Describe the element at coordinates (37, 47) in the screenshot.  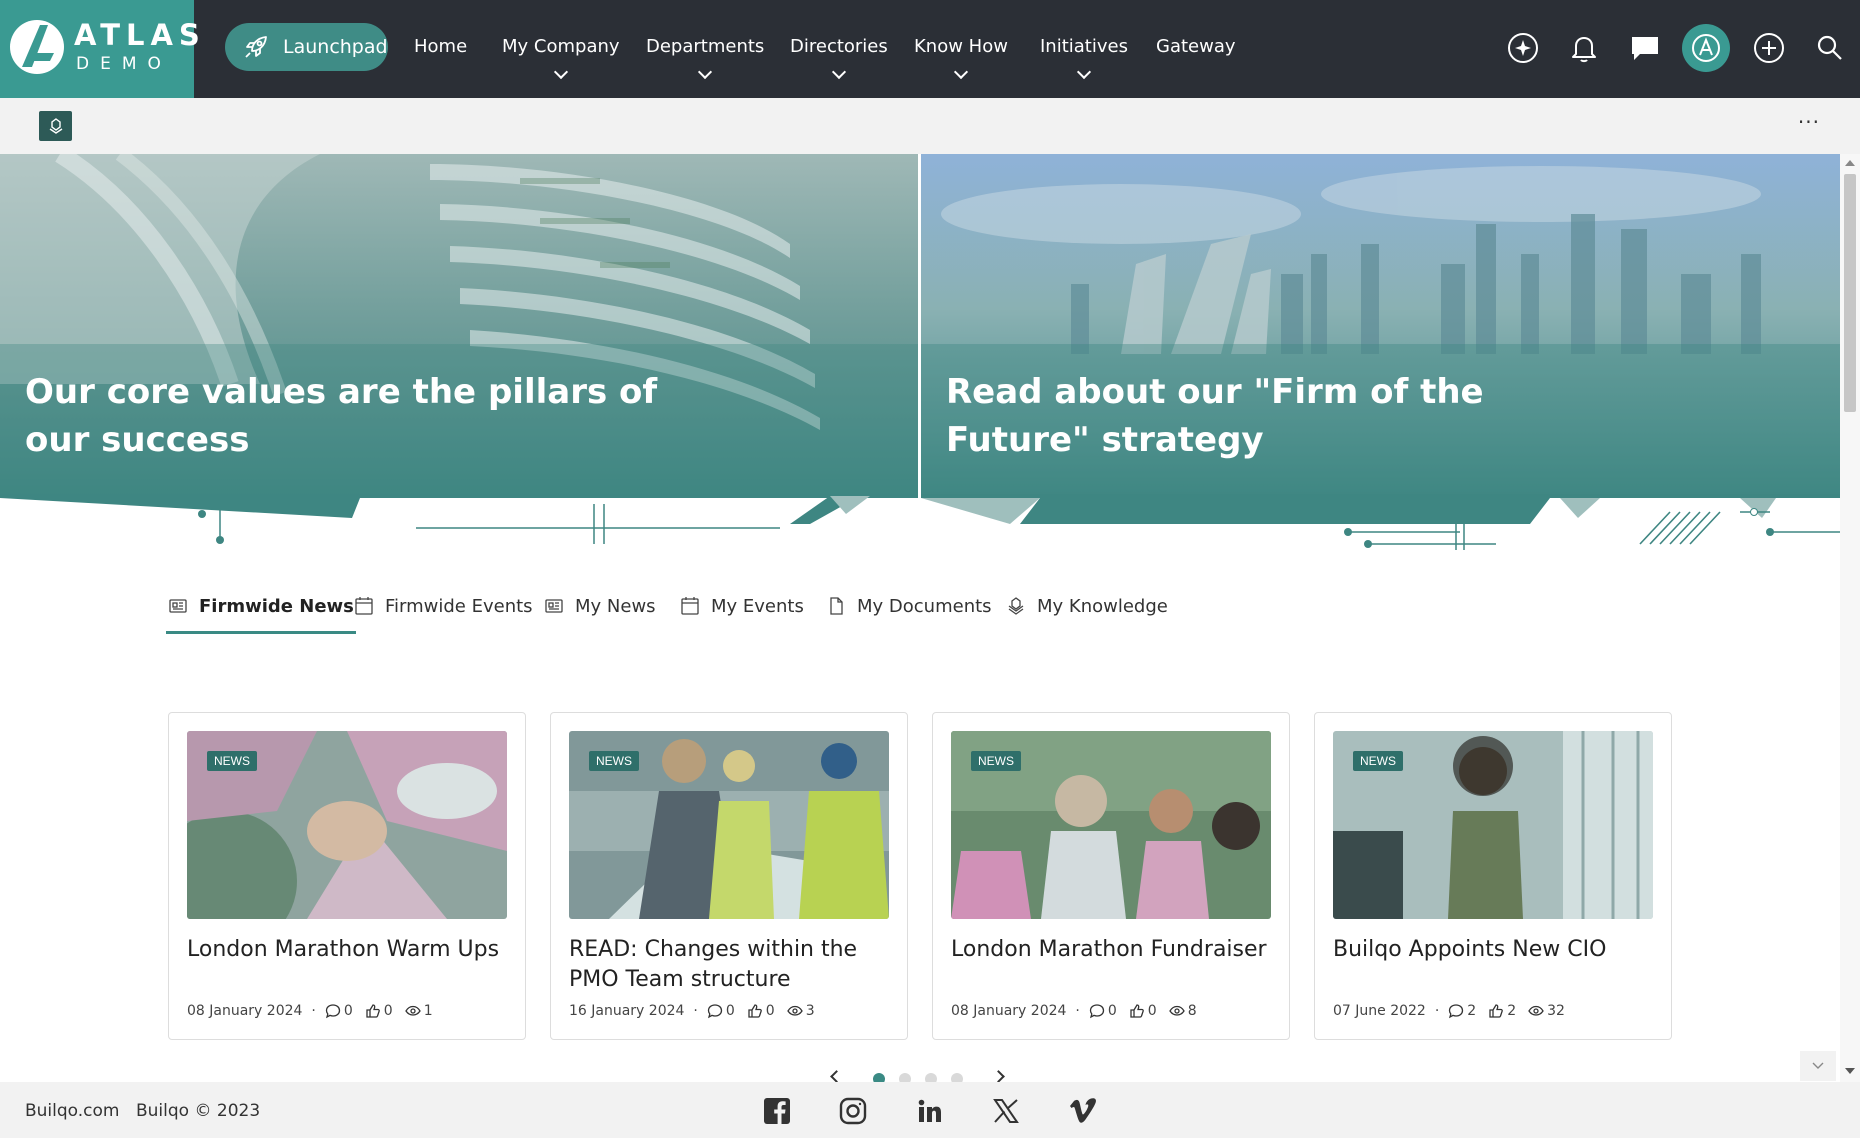
I see `atlas-logo-icon` at that location.